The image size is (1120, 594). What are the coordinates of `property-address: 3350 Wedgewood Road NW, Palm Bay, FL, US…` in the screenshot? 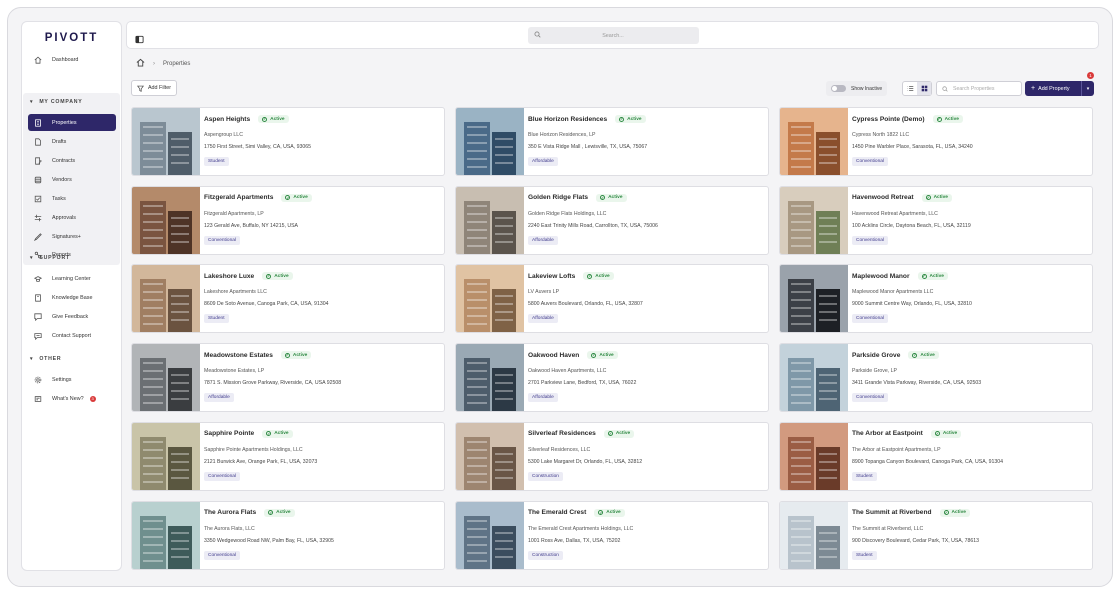 It's located at (269, 540).